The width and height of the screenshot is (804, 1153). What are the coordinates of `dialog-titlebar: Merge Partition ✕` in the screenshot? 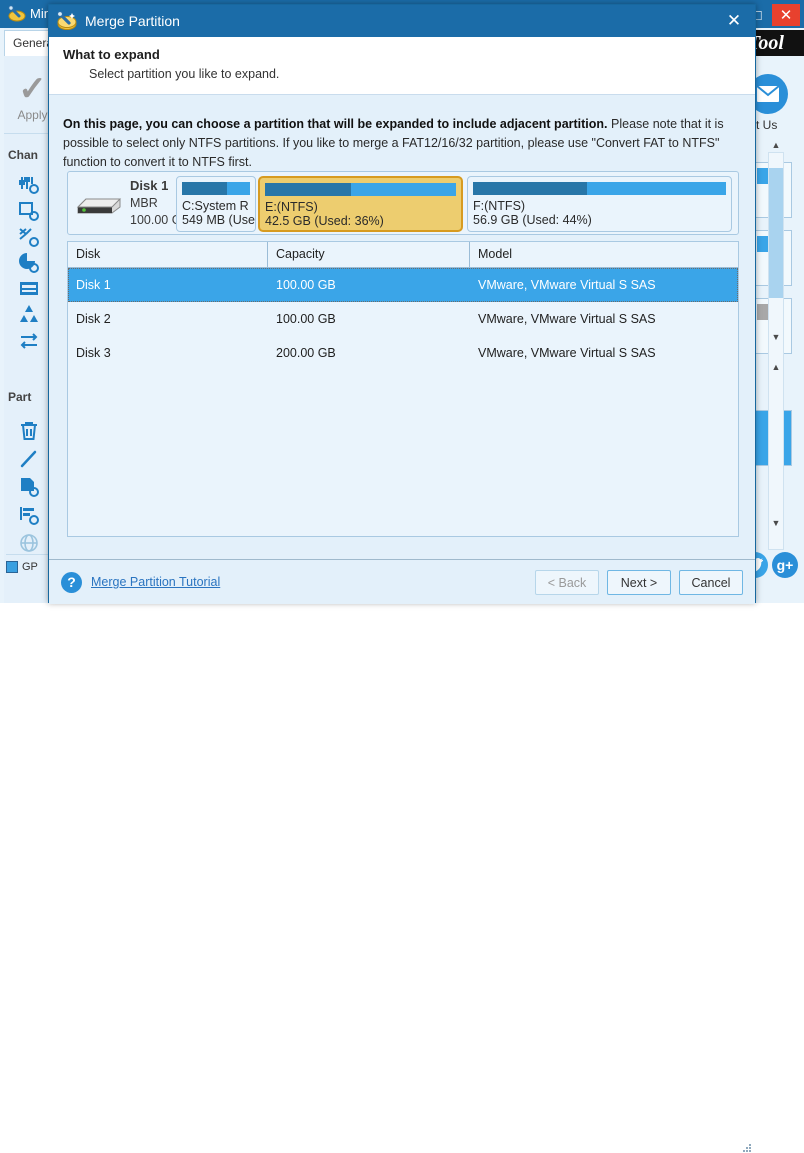 It's located at (402, 21).